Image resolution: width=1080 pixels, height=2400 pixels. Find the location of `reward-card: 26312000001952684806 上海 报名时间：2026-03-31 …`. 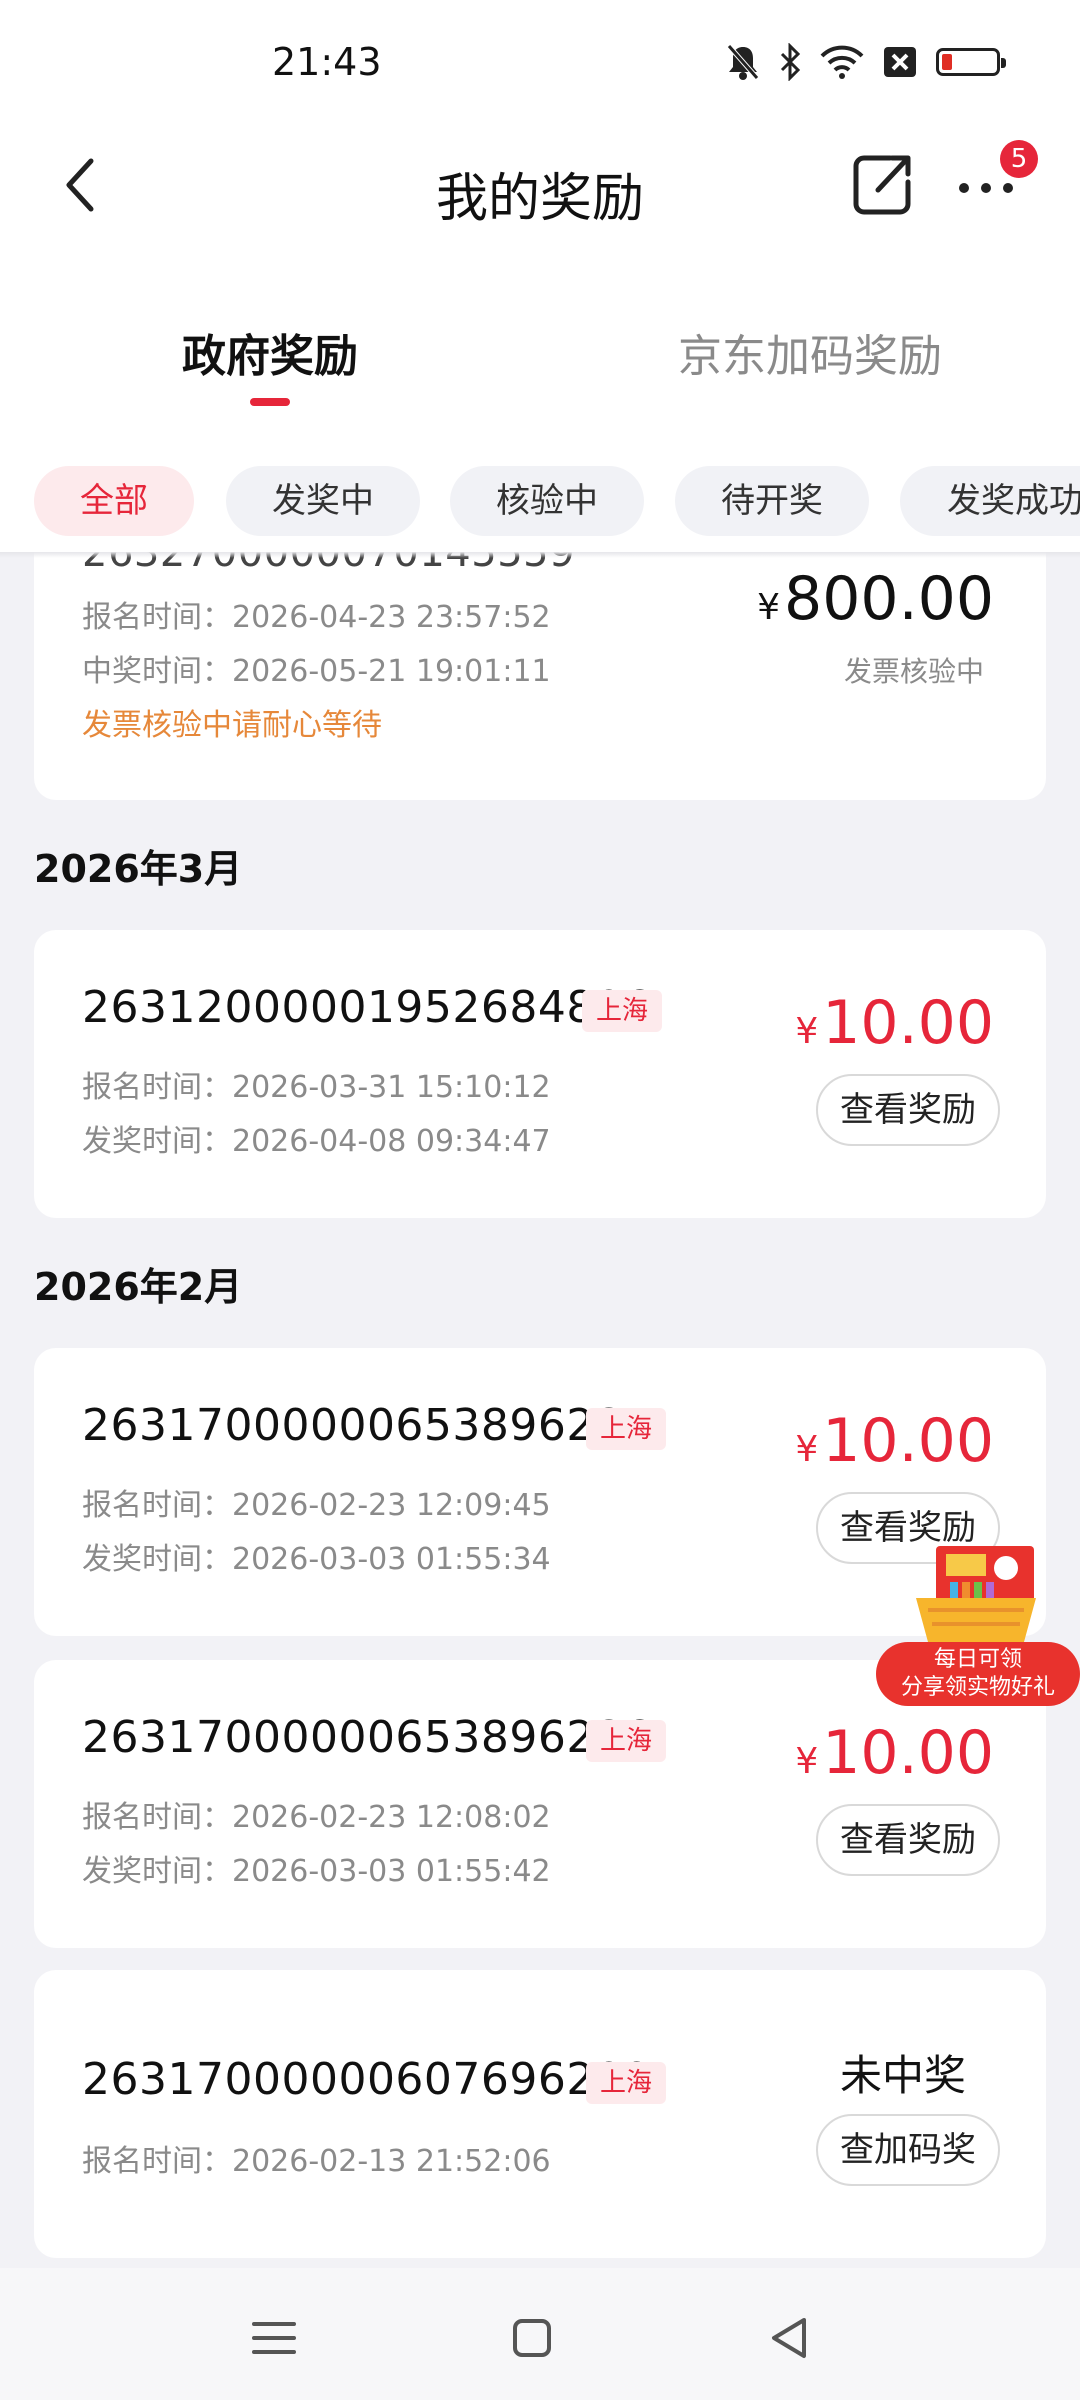

reward-card: 26312000001952684806 上海 报名时间：2026-03-31 … is located at coordinates (540, 1074).